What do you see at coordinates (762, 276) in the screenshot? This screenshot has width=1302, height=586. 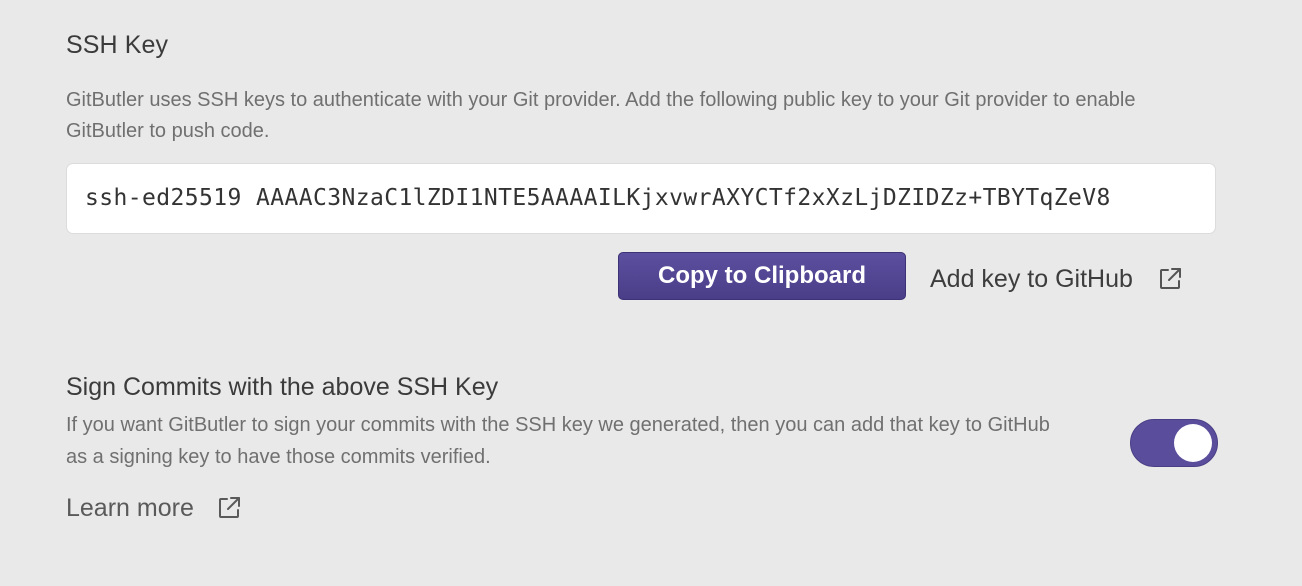 I see `copy-to-clipboard-button: Copy to Clipboard` at bounding box center [762, 276].